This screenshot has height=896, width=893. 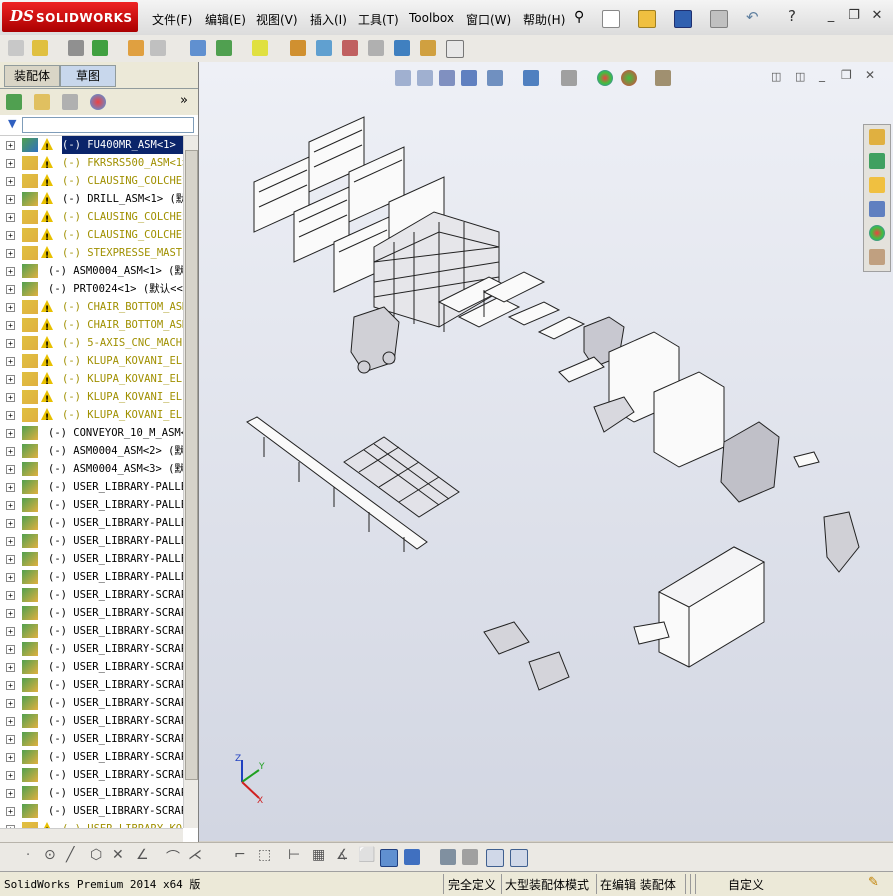 I want to click on tree-item: + (-) FU400MR_ASM<1> (, so click(x=91, y=145).